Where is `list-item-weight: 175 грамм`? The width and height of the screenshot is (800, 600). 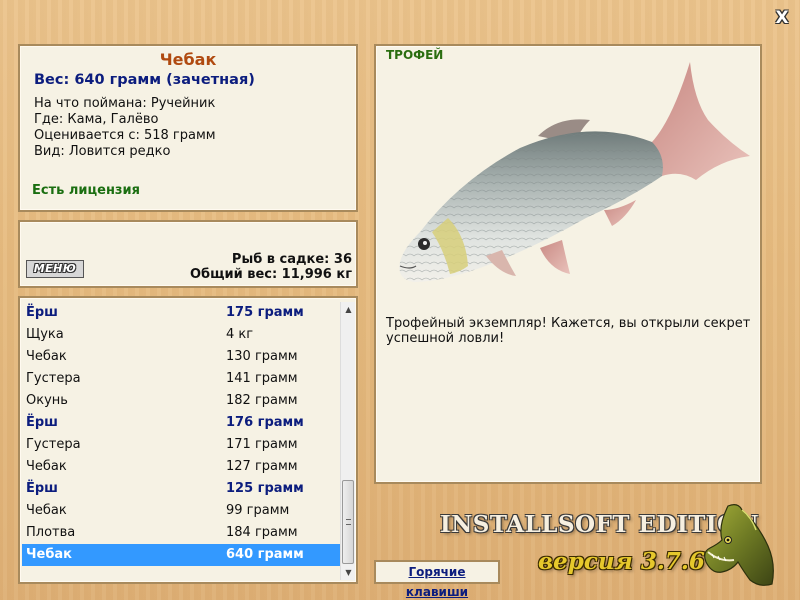 list-item-weight: 175 грамм is located at coordinates (265, 312).